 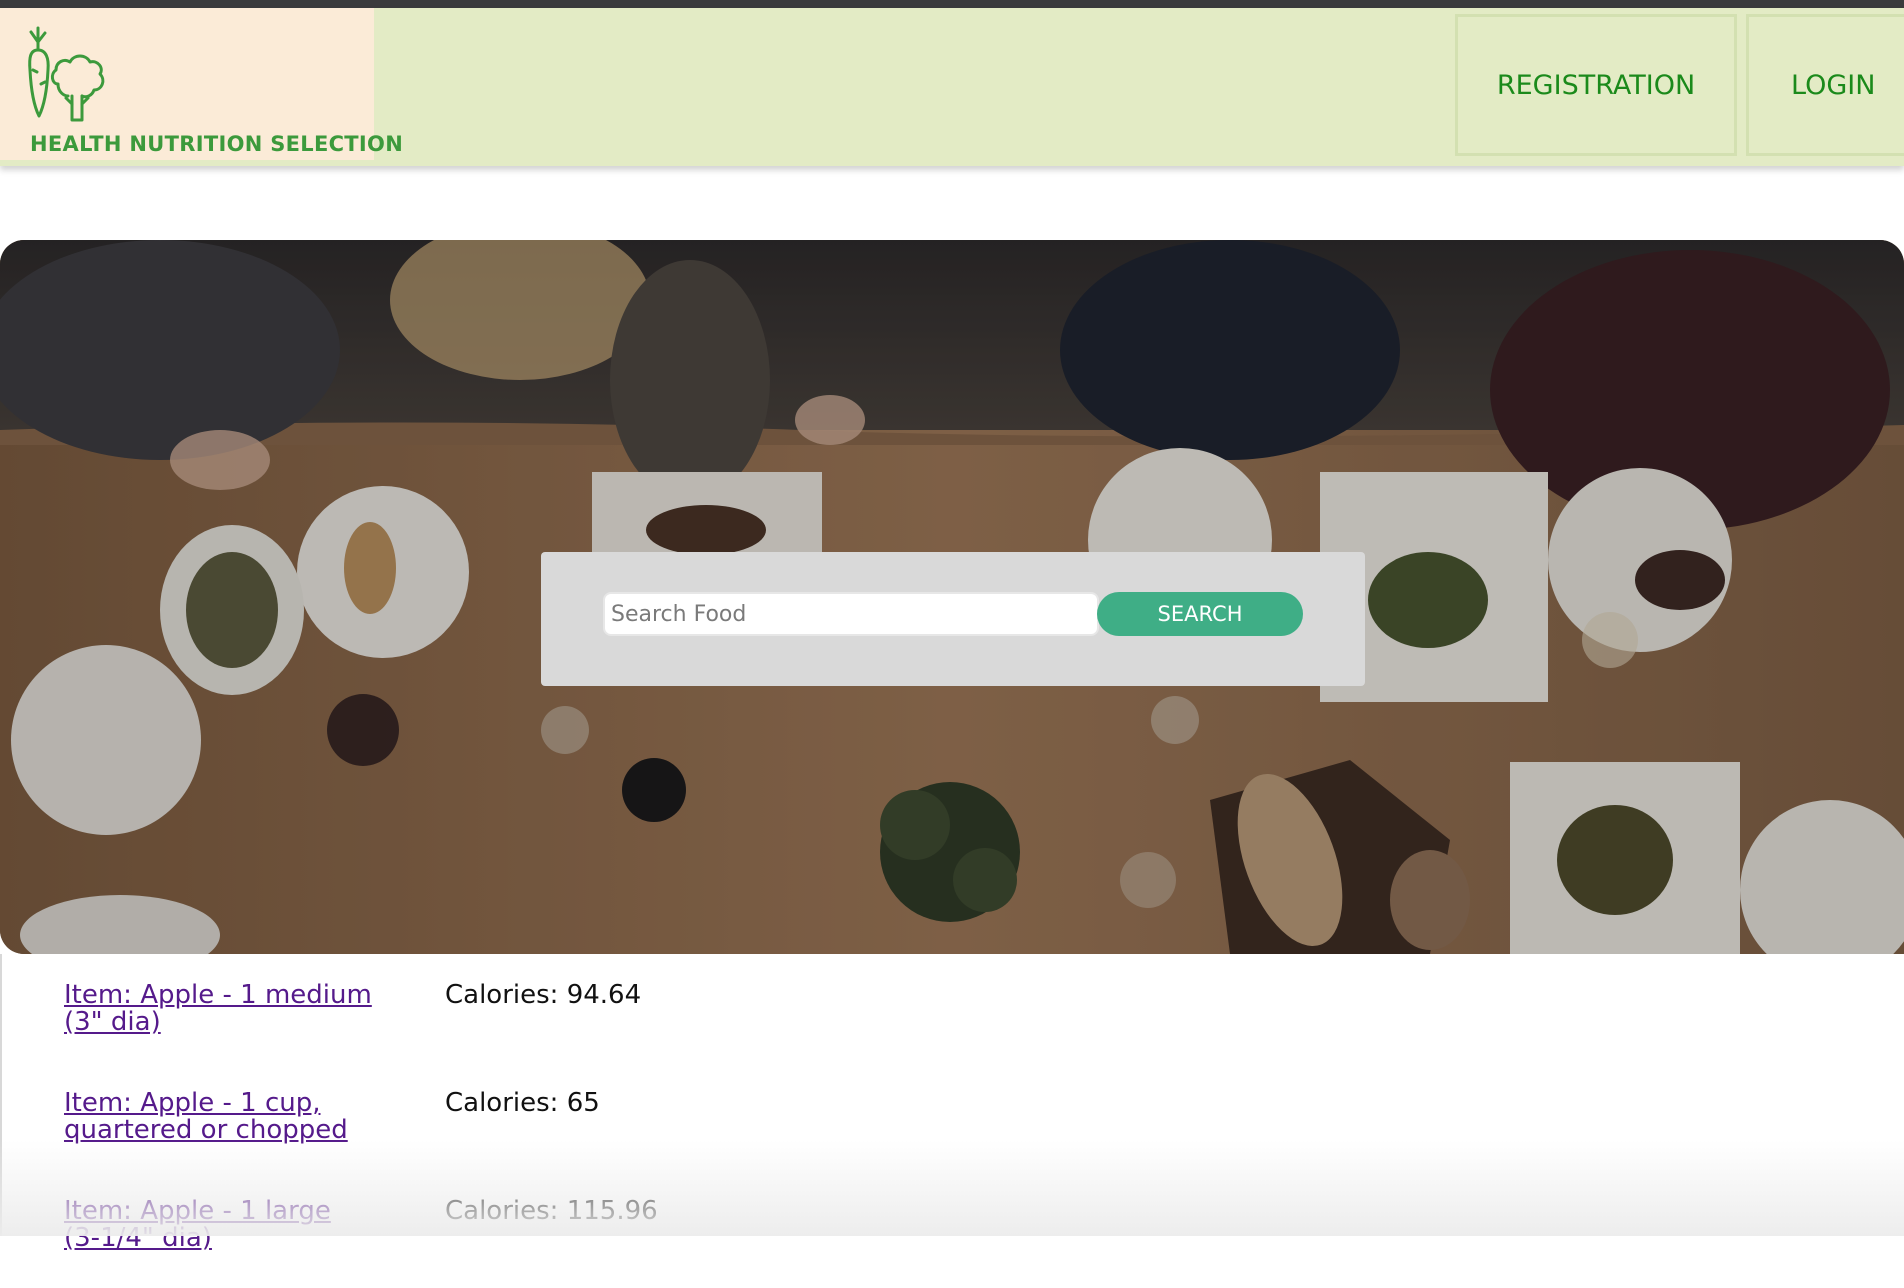 What do you see at coordinates (201, 84) in the screenshot?
I see `logo: HEALTH NUTRITION SELECTION` at bounding box center [201, 84].